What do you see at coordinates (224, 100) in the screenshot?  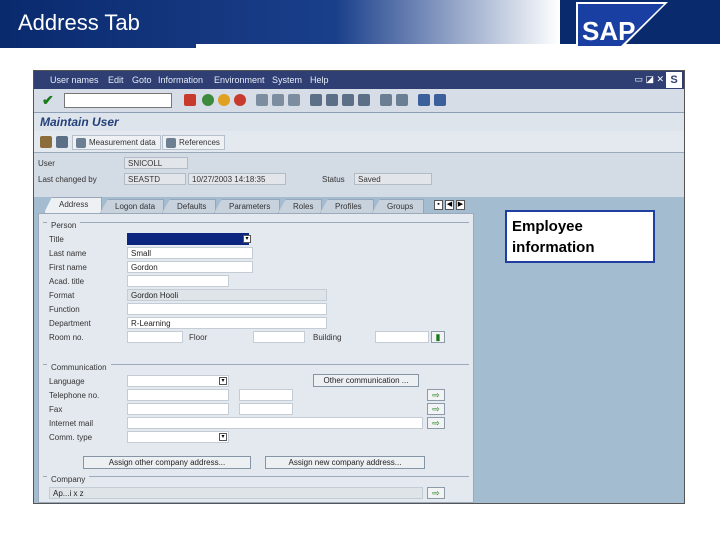 I see `exit-icon` at bounding box center [224, 100].